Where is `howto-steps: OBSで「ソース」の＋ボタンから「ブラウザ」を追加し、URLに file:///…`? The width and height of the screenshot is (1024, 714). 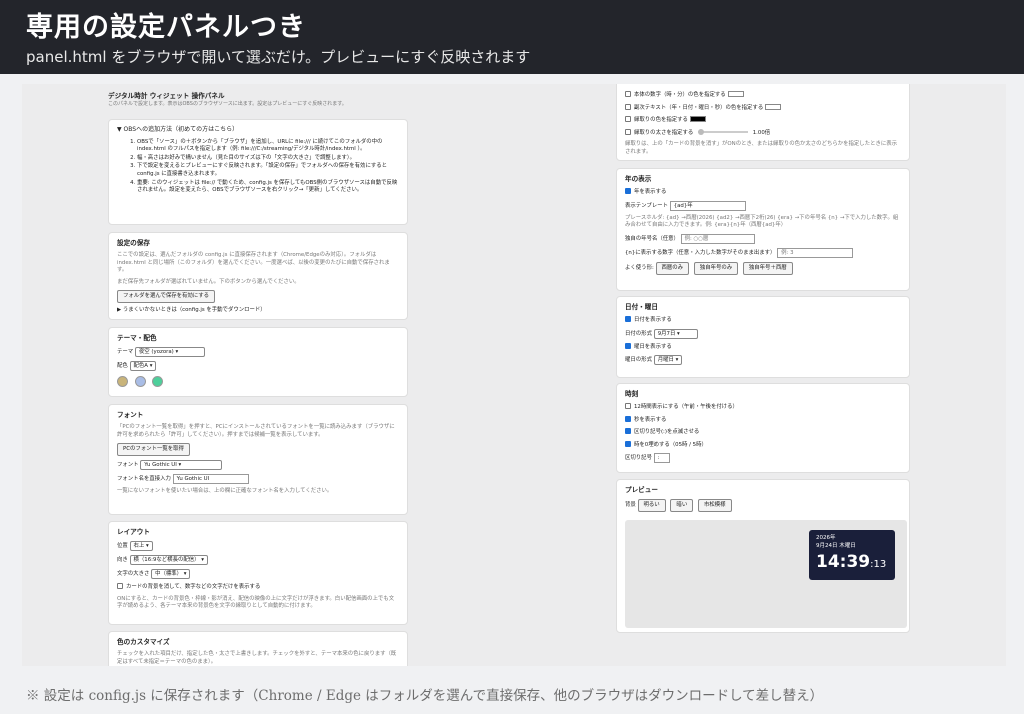
howto-steps: OBSで「ソース」の＋ボタンから「ブラウザ」を追加し、URLに file:///… is located at coordinates (258, 167).